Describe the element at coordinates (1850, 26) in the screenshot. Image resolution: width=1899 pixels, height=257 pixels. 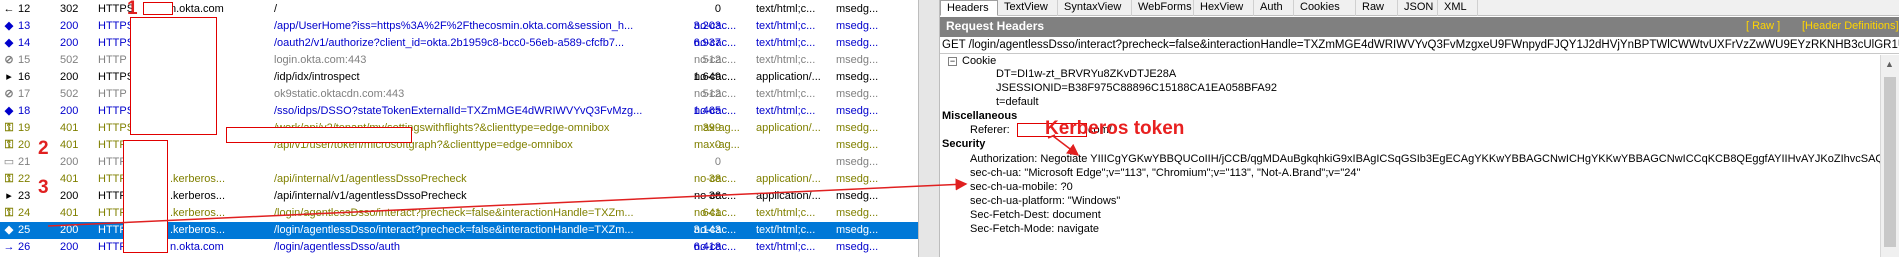
I see `header-definitions-link: [Header Definitions]` at that location.